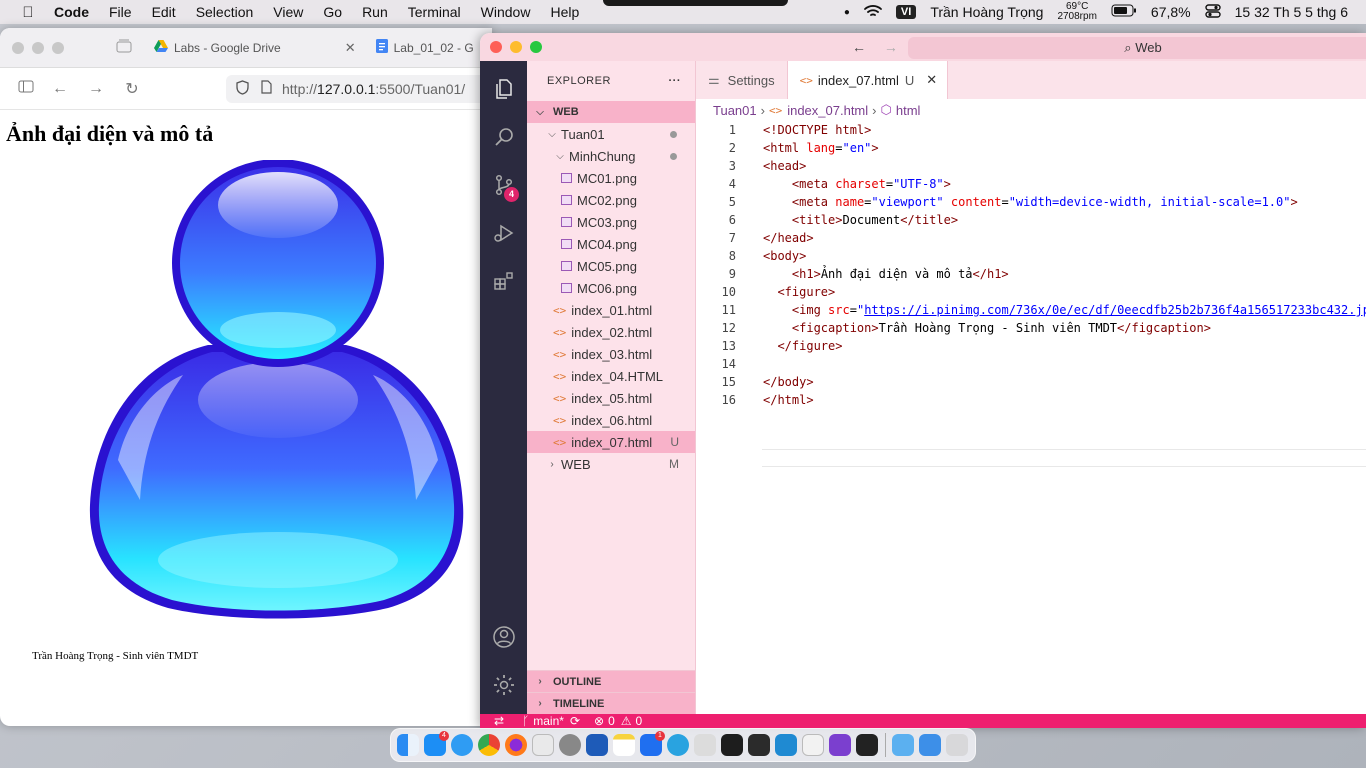 The image size is (1366, 768). I want to click on tree-item: › WEB M, so click(611, 464).